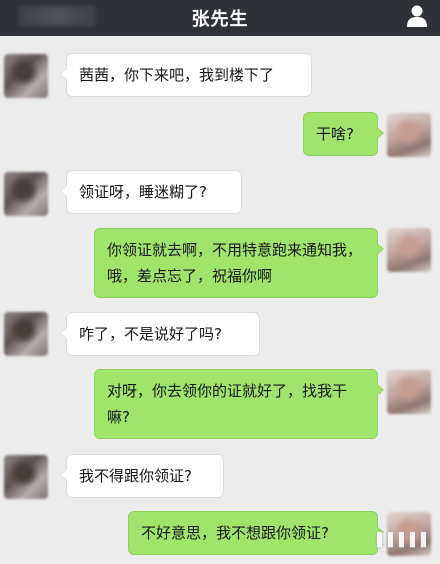 This screenshot has height=564, width=440. What do you see at coordinates (239, 404) in the screenshot?
I see `outgoing-message-bubble: 对呀，你去领你的证就好了，找我干嘛?` at bounding box center [239, 404].